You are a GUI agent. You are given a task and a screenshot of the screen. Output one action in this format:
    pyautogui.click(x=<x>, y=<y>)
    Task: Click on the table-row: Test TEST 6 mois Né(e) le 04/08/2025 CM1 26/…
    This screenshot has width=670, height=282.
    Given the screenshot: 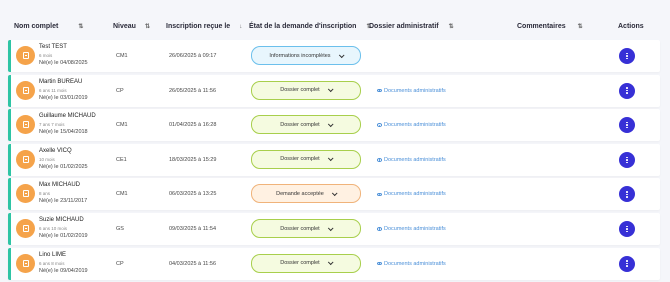 What is the action you would take?
    pyautogui.click(x=334, y=56)
    